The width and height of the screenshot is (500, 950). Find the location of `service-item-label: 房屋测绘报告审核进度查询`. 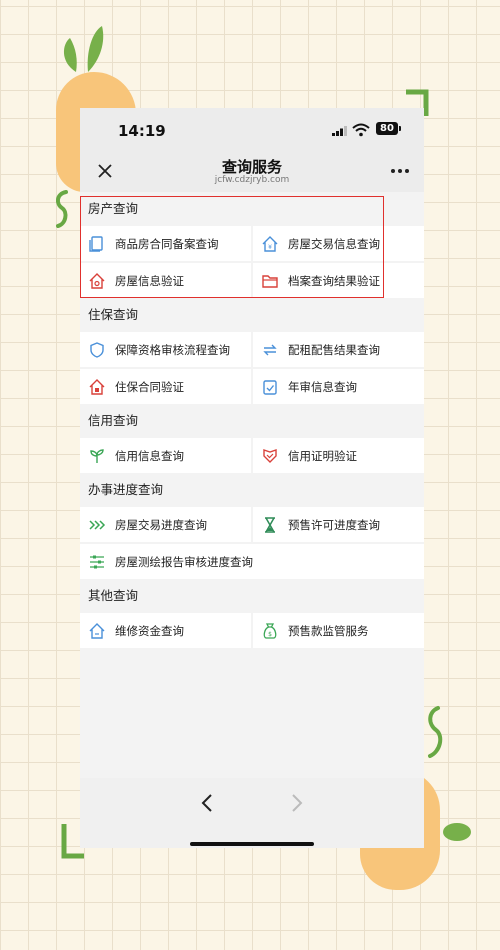

service-item-label: 房屋测绘报告审核进度查询 is located at coordinates (184, 561).